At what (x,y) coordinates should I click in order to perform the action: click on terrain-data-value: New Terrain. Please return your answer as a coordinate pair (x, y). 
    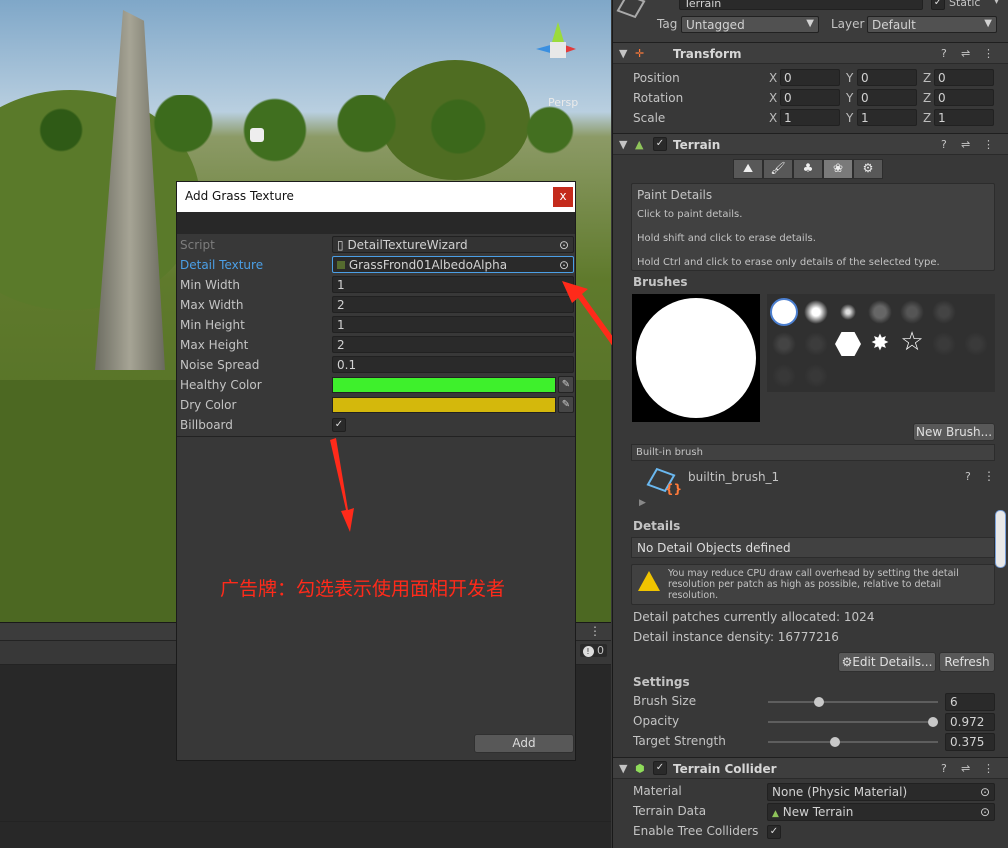
    Looking at the image, I should click on (818, 812).